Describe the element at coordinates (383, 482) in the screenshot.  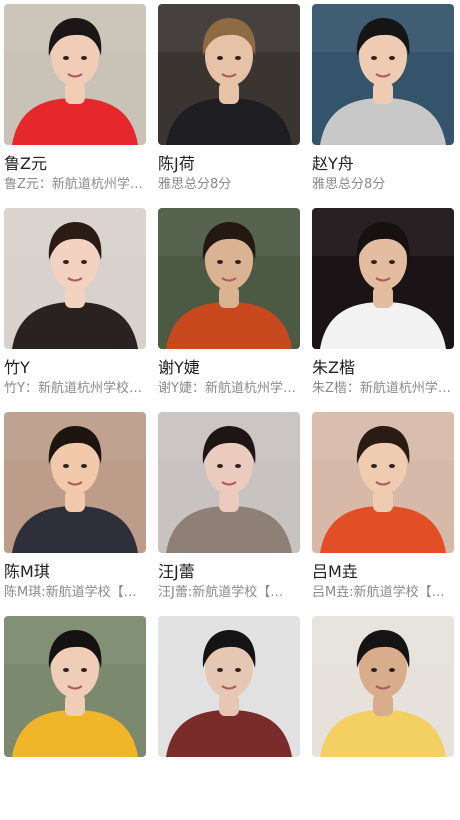
I see `girl-straw-hat-photo` at that location.